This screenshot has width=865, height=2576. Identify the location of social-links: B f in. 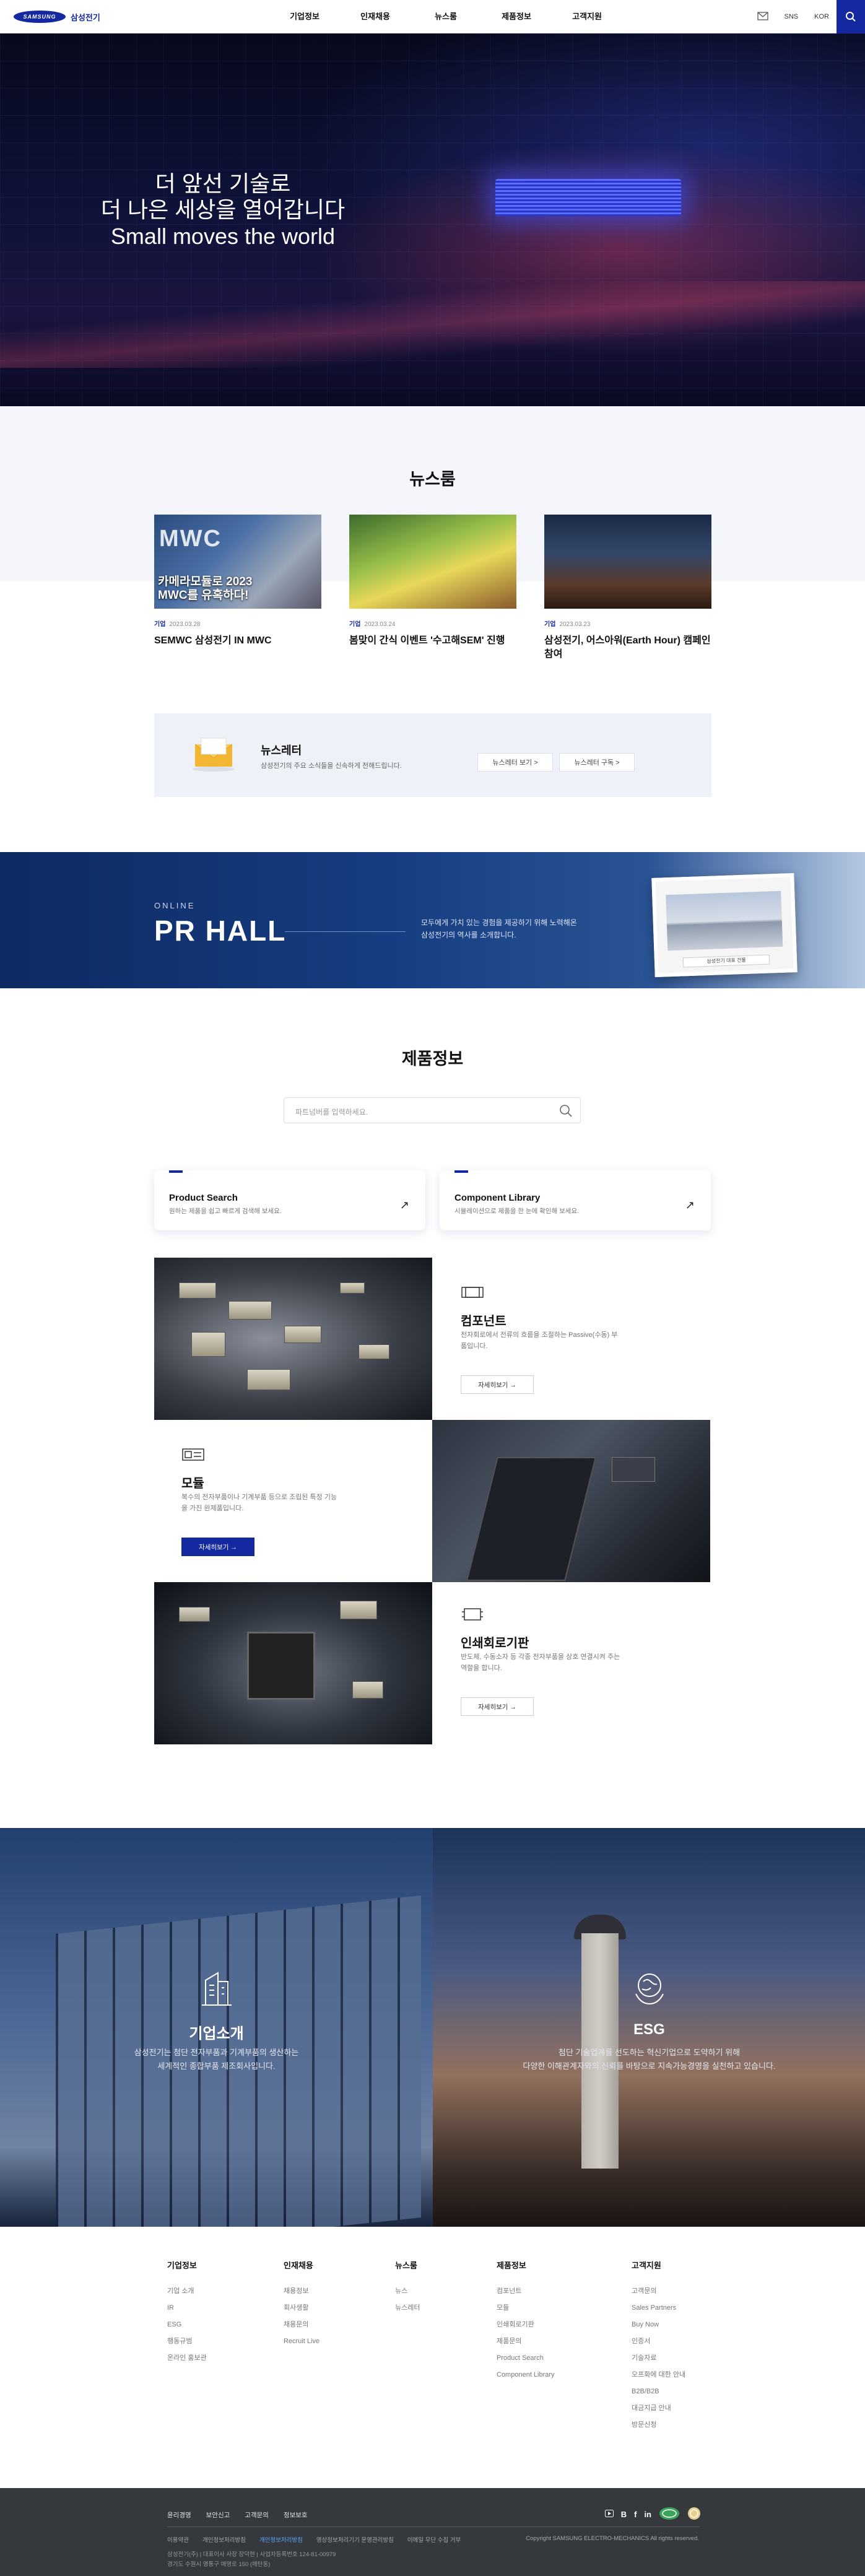
(652, 2514).